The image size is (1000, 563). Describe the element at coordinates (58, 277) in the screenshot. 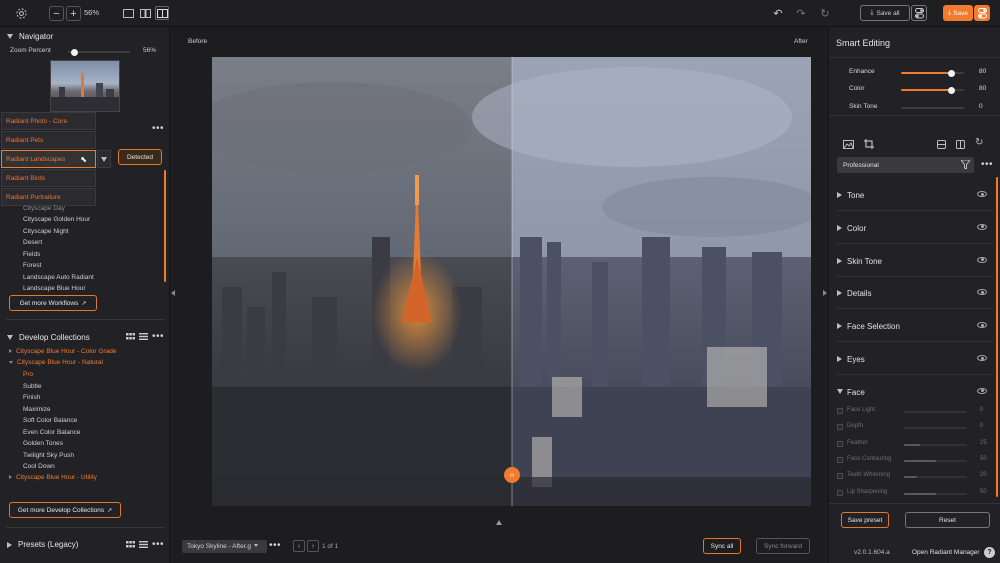

I see `workflow-item: Landscape Auto Radiant` at that location.